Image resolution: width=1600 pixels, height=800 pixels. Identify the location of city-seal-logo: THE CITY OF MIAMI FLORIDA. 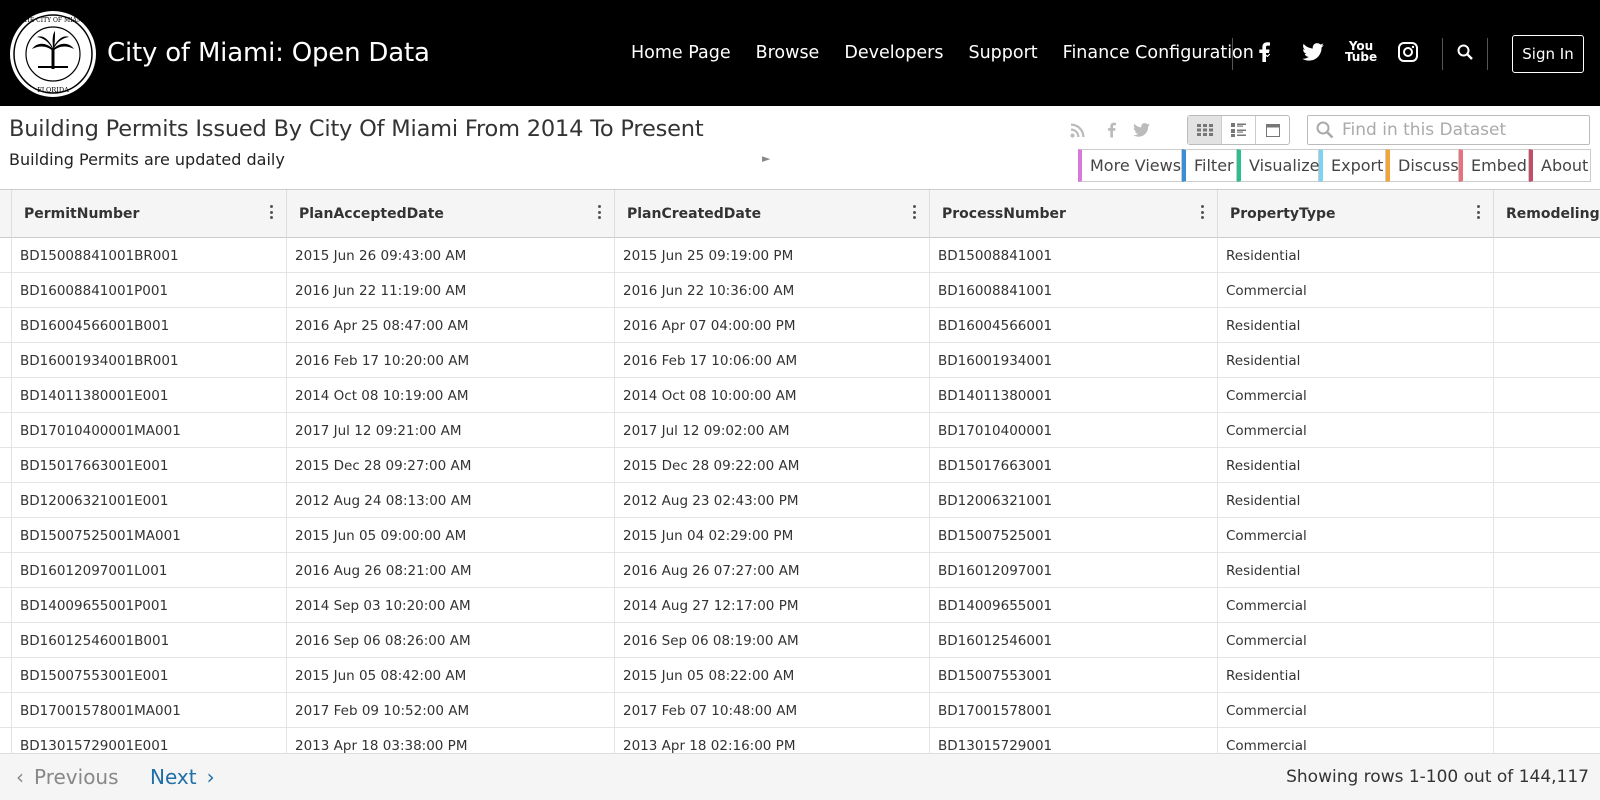
(53, 54).